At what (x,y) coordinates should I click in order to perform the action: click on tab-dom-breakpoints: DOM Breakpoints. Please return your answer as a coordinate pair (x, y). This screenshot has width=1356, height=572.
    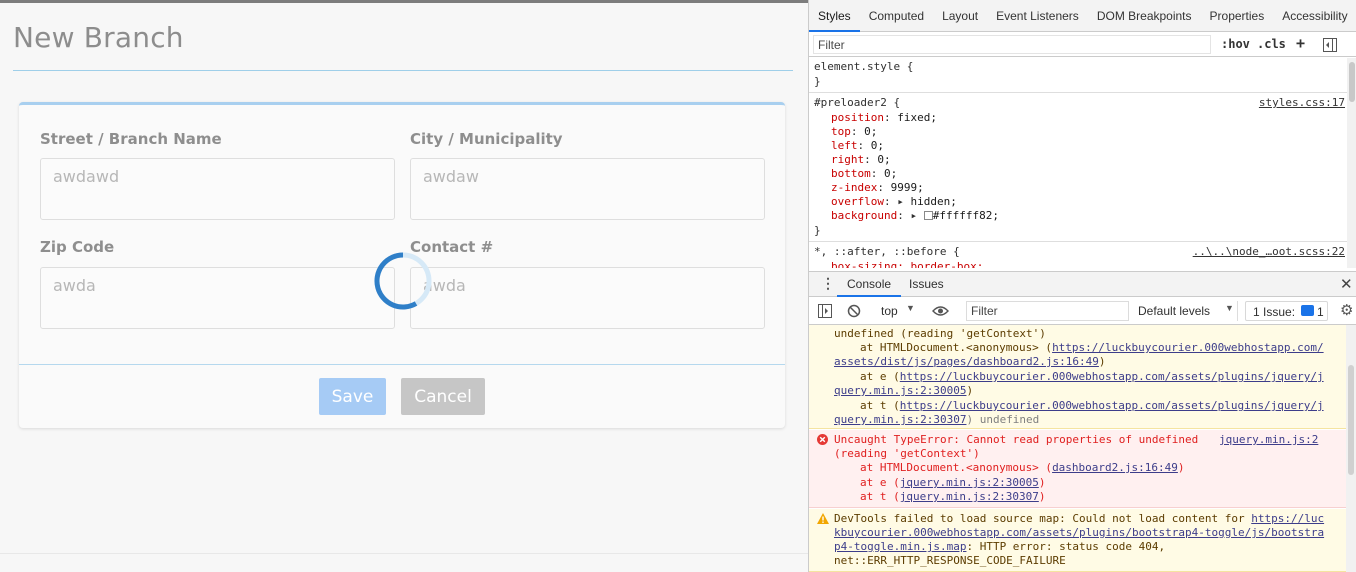
    Looking at the image, I should click on (1144, 16).